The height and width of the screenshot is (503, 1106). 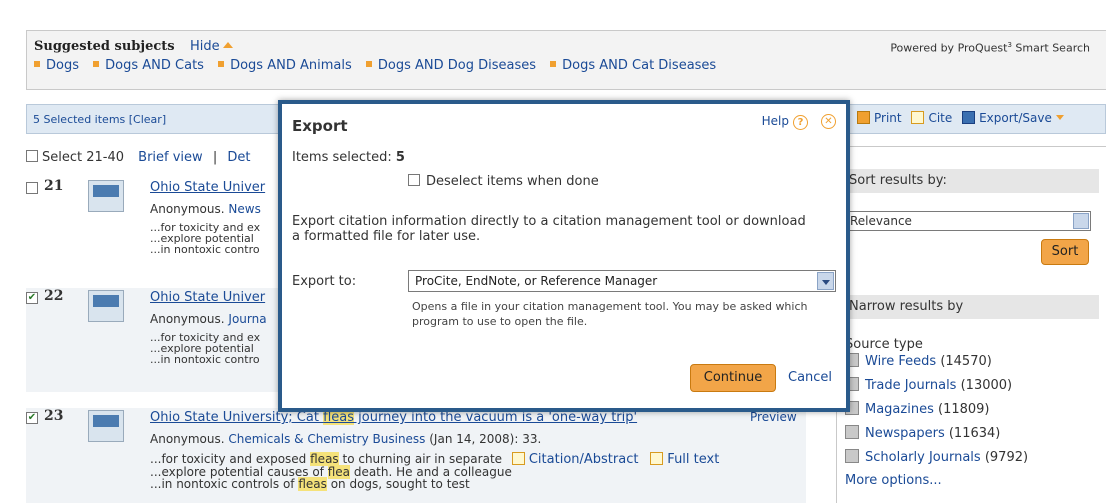 I want to click on export-to-select: ProCite, EndNote, or Reference Manager, so click(x=622, y=281).